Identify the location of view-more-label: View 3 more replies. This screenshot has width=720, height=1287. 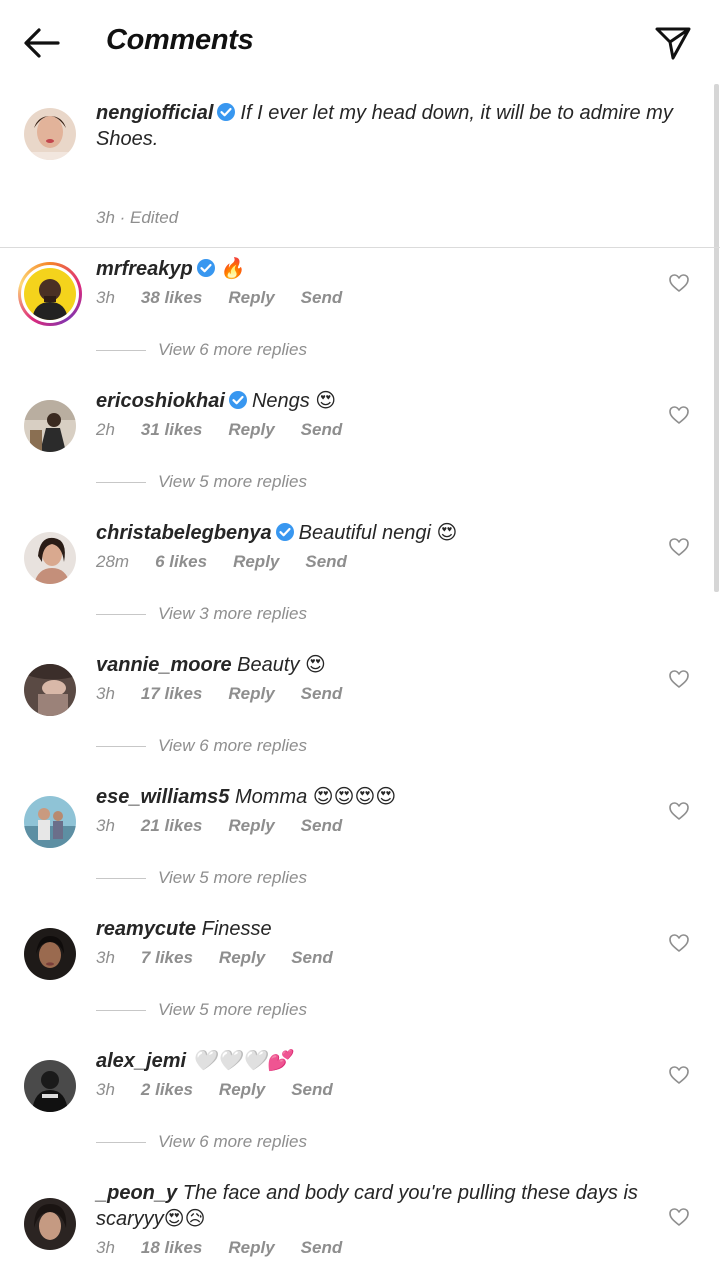
(232, 613).